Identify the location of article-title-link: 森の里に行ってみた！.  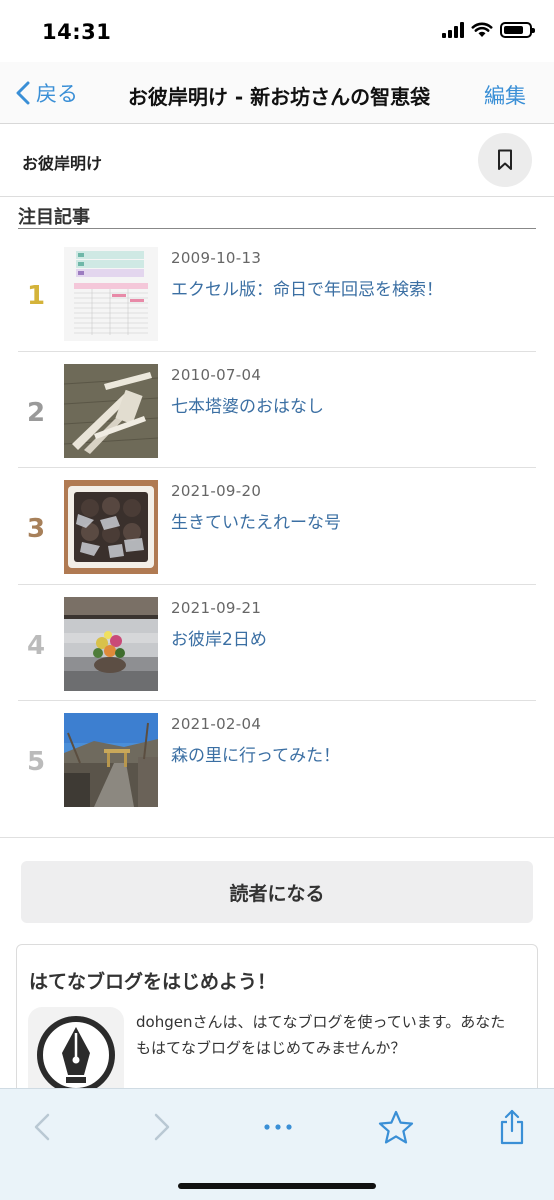
(255, 753).